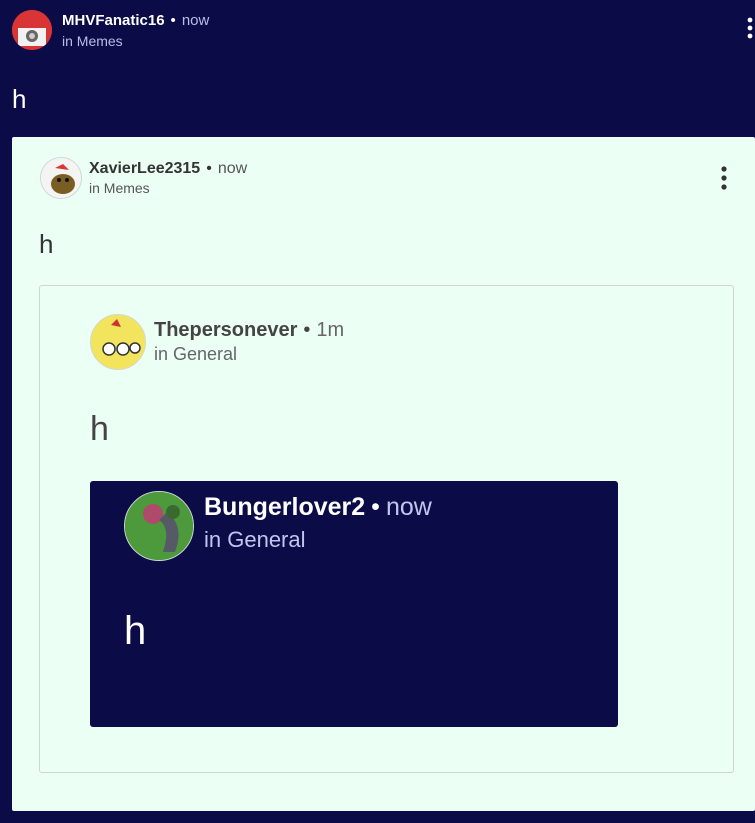 The height and width of the screenshot is (823, 755). I want to click on post-header: Thepersonever • 1m, so click(249, 330).